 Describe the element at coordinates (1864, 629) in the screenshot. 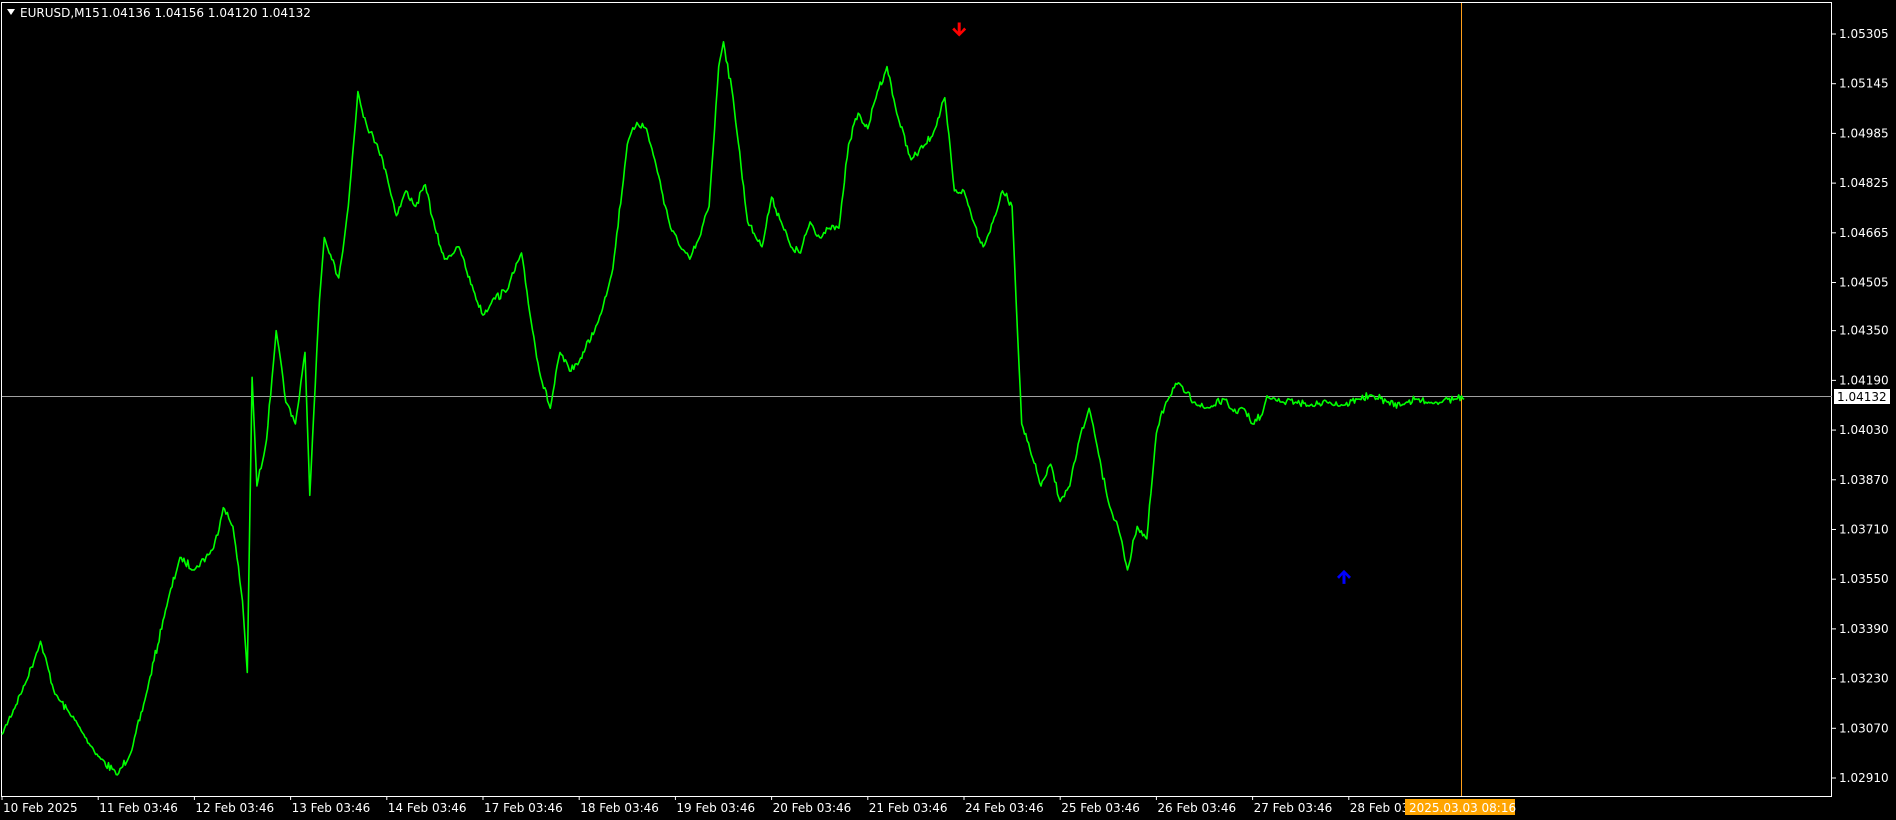

I see `y-tick-label: 1.03390` at that location.